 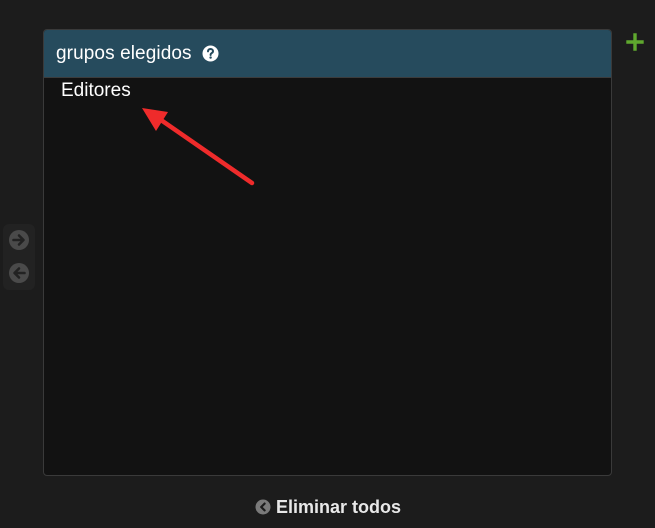 I want to click on question-circle-icon, so click(x=210, y=53).